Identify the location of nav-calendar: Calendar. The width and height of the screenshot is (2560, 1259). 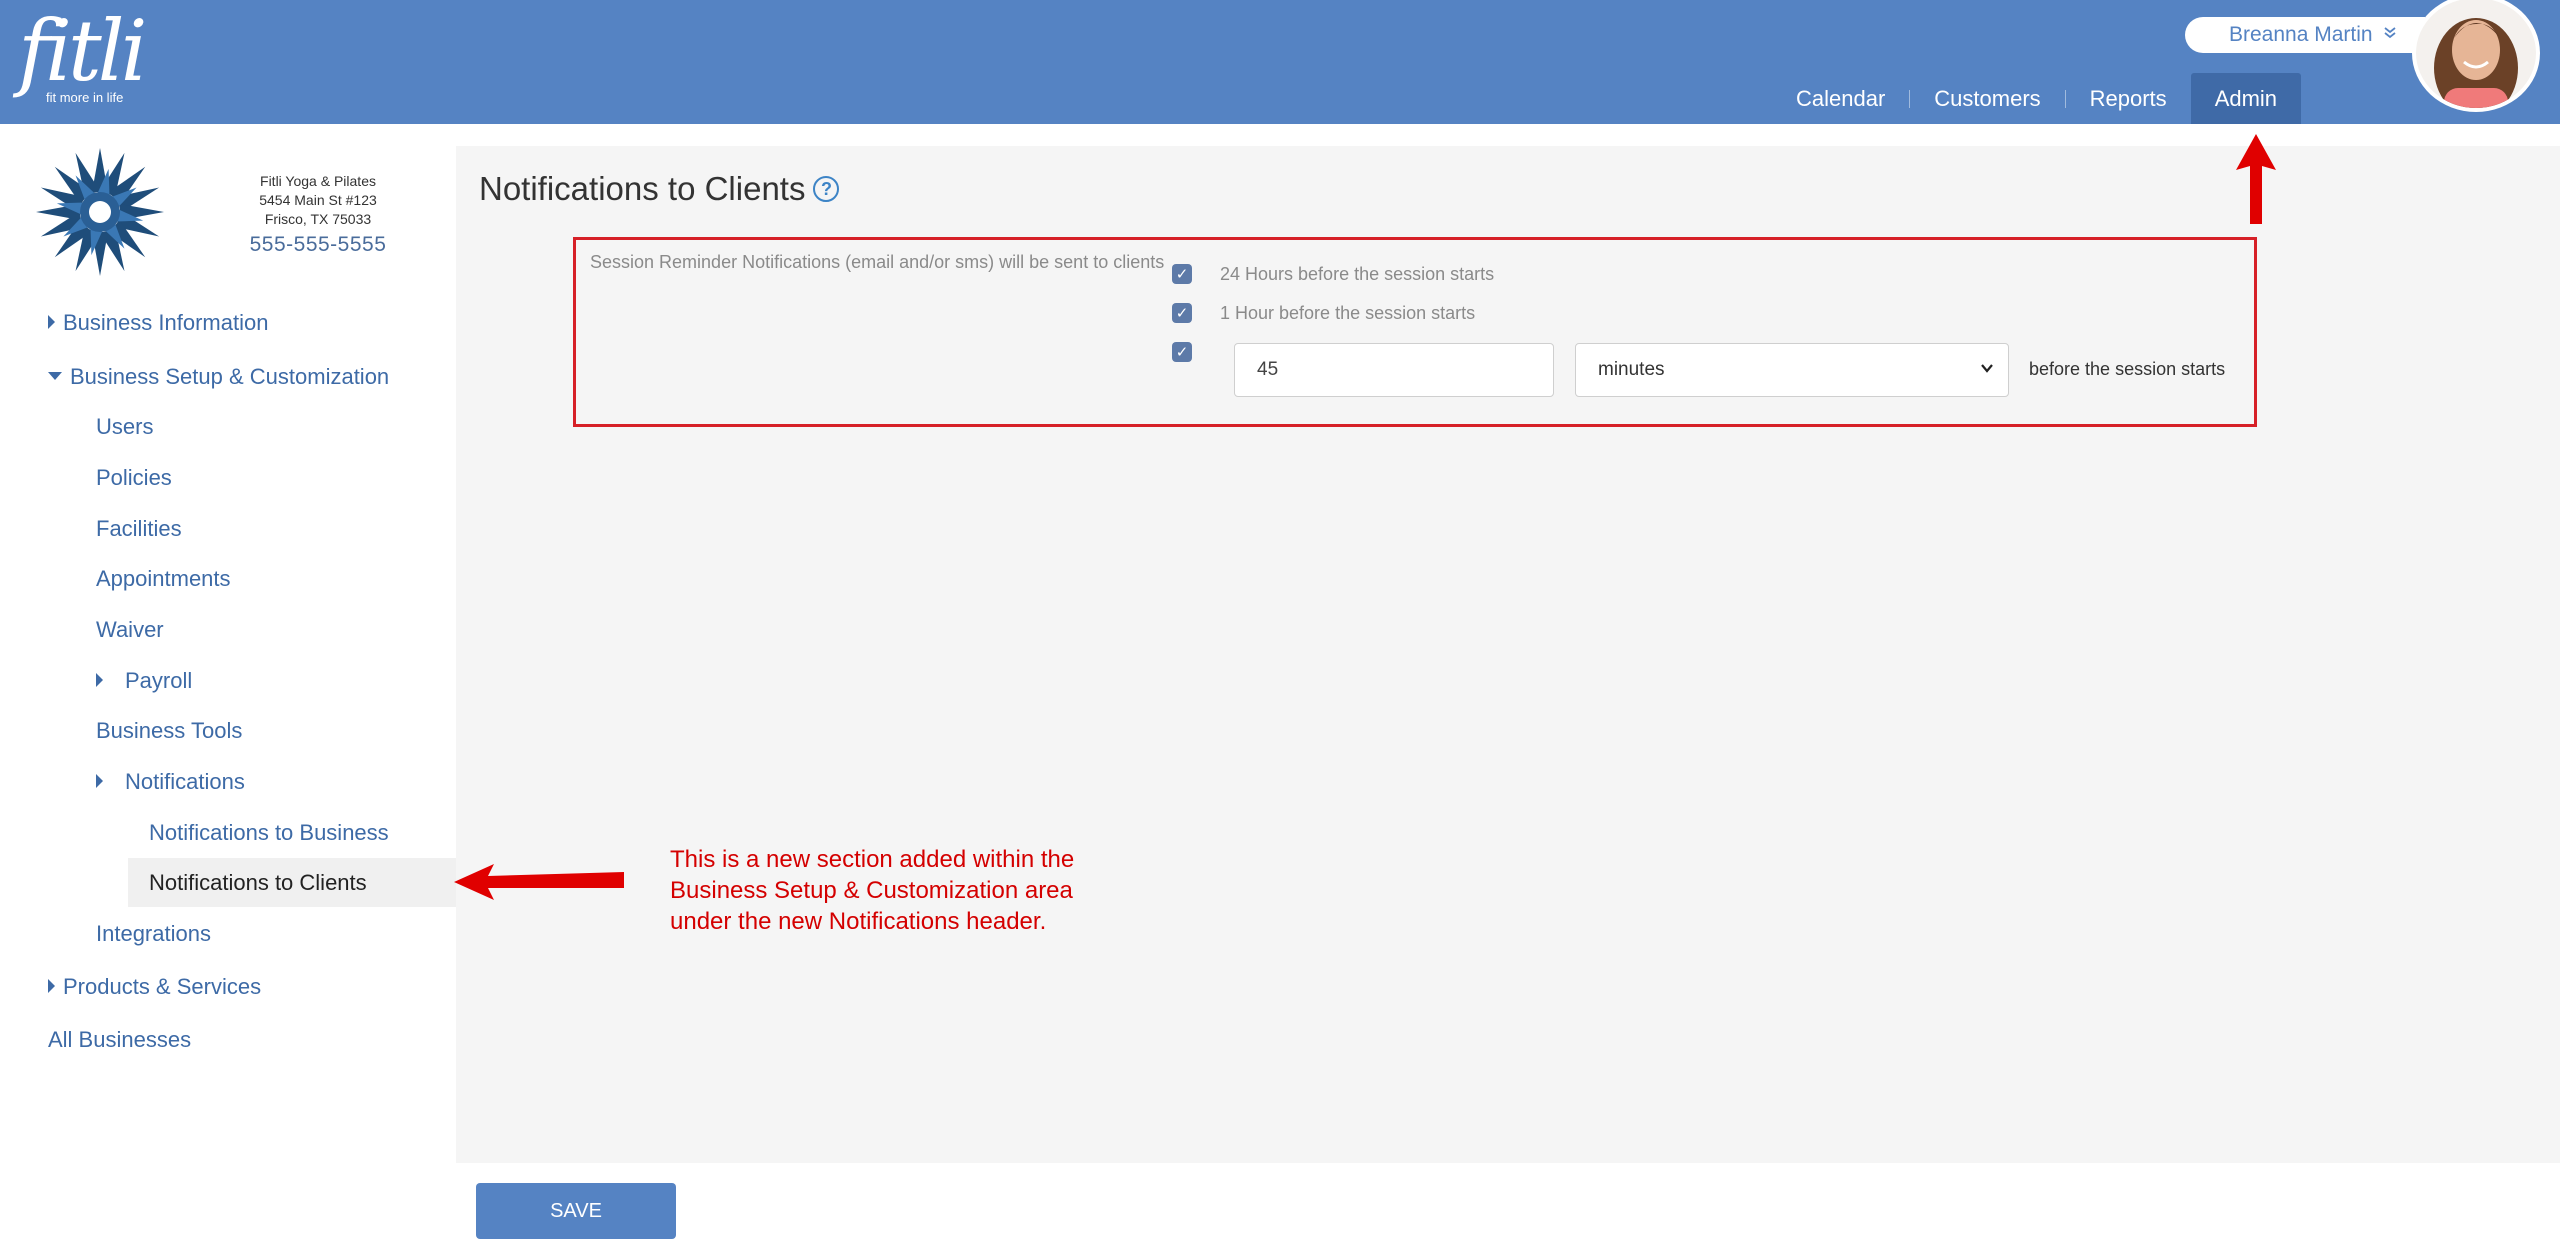
(1840, 98).